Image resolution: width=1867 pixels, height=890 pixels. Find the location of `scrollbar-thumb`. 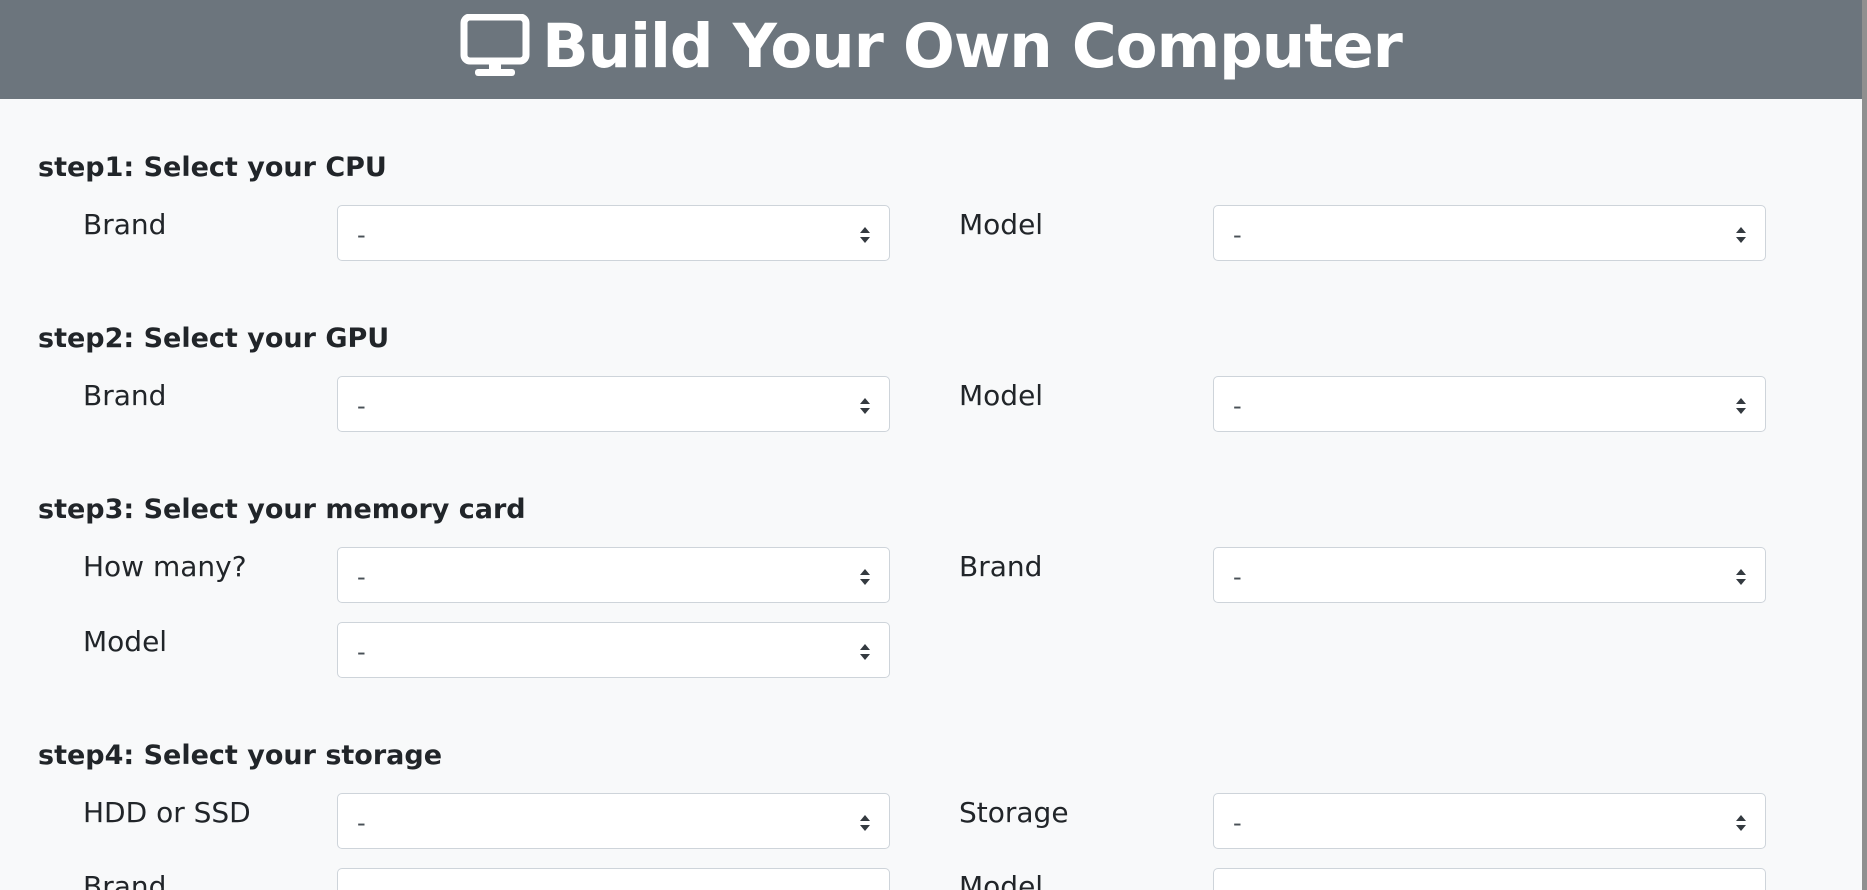

scrollbar-thumb is located at coordinates (1864, 445).